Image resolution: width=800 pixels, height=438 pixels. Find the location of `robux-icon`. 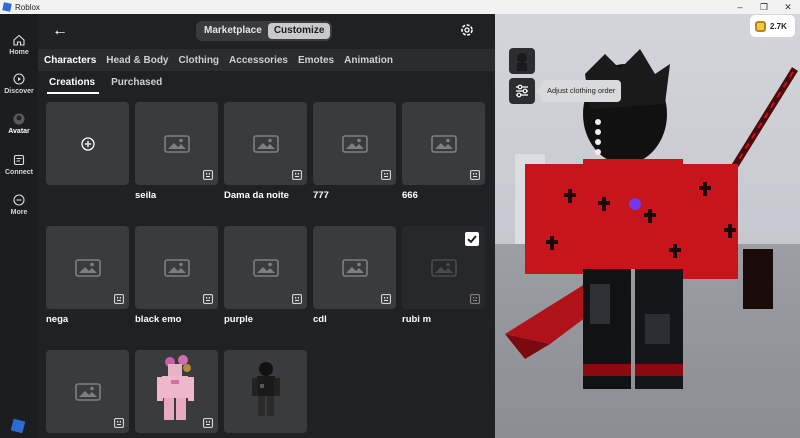

robux-icon is located at coordinates (760, 26).